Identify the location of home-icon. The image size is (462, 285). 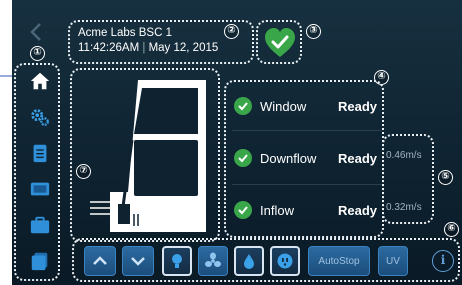
(40, 81).